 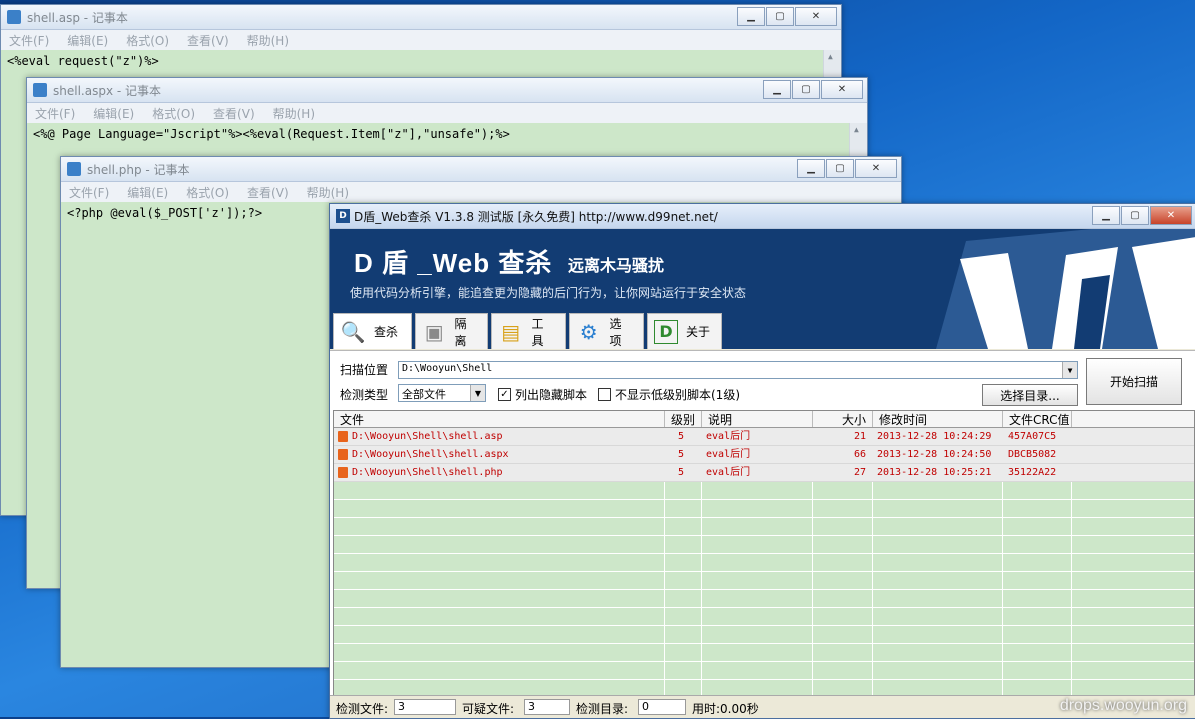 What do you see at coordinates (684, 331) in the screenshot?
I see `tab-about: D 关于` at bounding box center [684, 331].